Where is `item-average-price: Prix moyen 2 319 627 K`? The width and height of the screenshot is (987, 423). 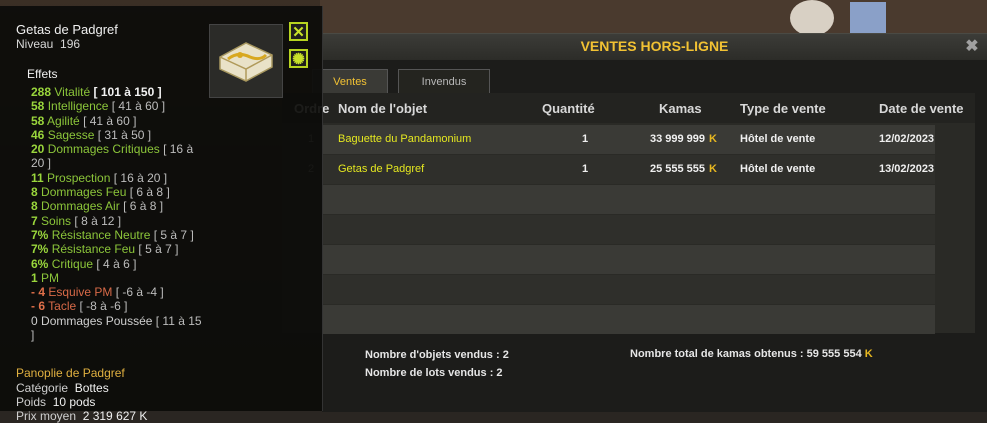 item-average-price: Prix moyen 2 319 627 K is located at coordinates (81, 416).